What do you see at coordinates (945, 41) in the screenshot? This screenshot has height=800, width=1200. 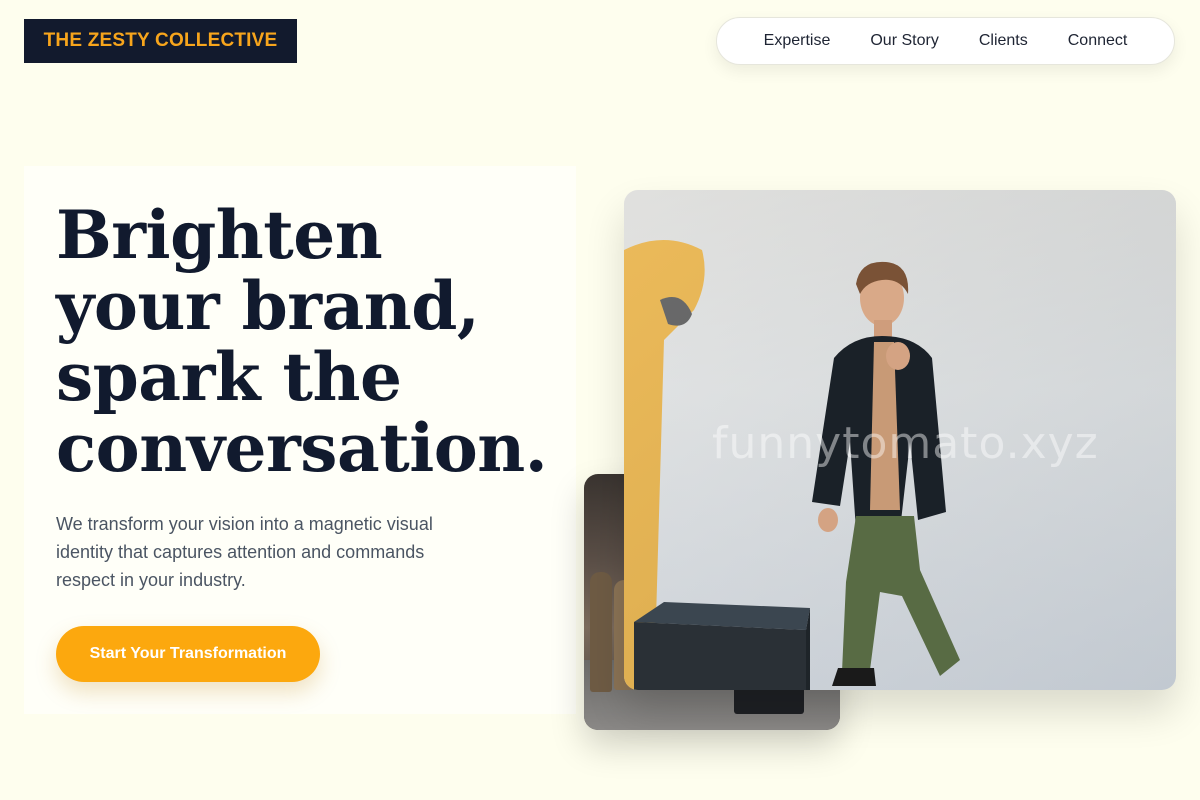 I see `main-nav: Expertise Our Story Clients Connect` at bounding box center [945, 41].